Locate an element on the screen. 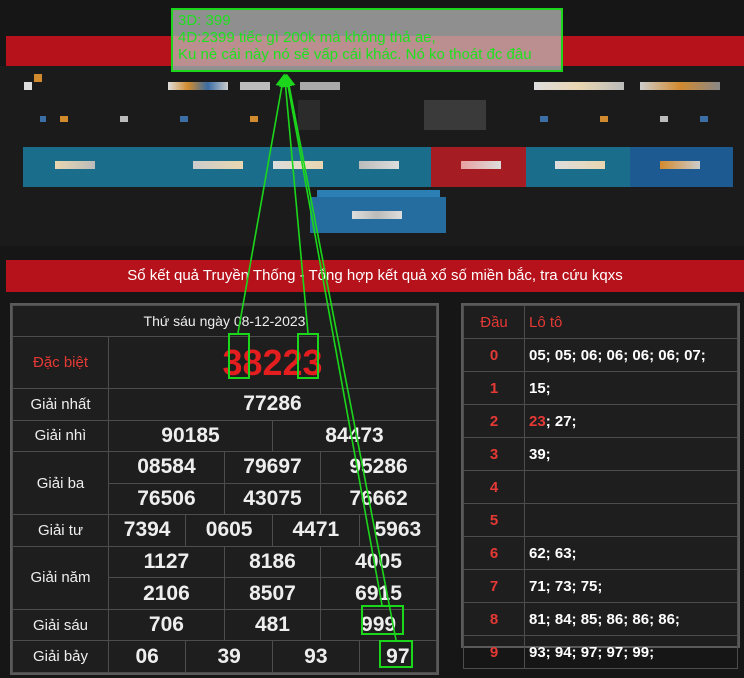 The width and height of the screenshot is (744, 678). annotation-line: 3D: 399 is located at coordinates (204, 20).